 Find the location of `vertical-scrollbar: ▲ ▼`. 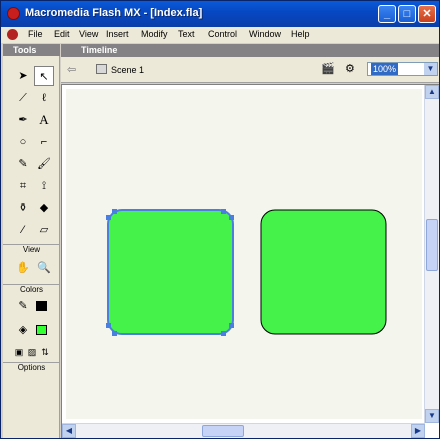

vertical-scrollbar: ▲ ▼ is located at coordinates (431, 254).